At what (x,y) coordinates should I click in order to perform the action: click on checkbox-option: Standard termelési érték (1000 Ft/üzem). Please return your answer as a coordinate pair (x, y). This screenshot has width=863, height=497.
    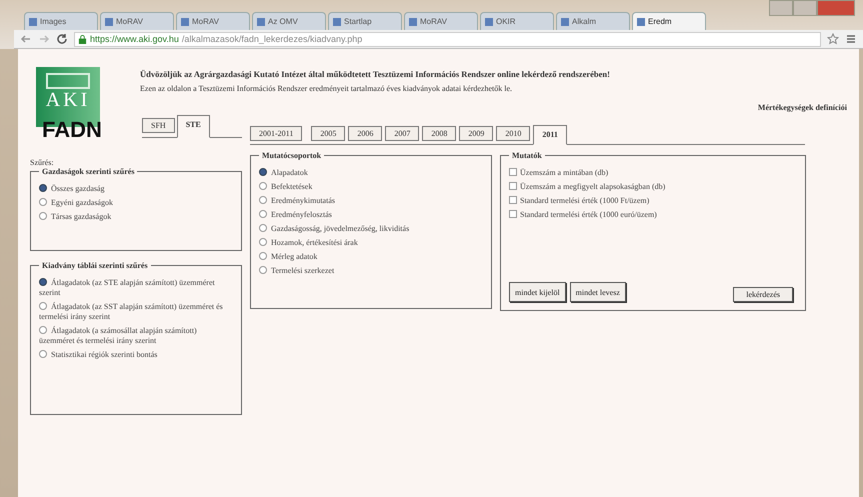
    Looking at the image, I should click on (653, 201).